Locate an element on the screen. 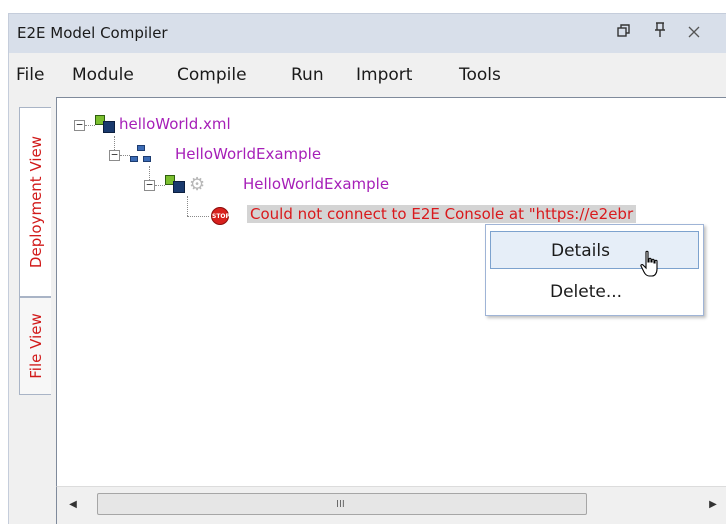 This screenshot has width=726, height=524. menu-tools: Tools is located at coordinates (480, 75).